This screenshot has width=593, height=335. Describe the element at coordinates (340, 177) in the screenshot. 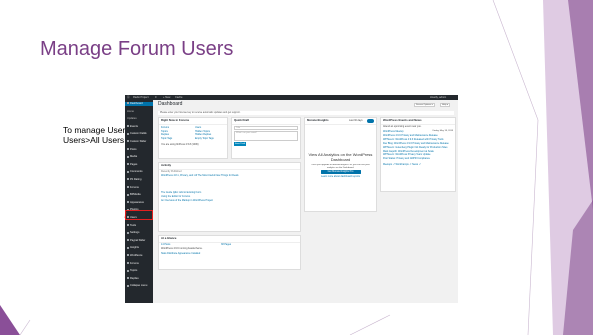

I see `insights-learn-more: Learn more about dashboard reports` at that location.